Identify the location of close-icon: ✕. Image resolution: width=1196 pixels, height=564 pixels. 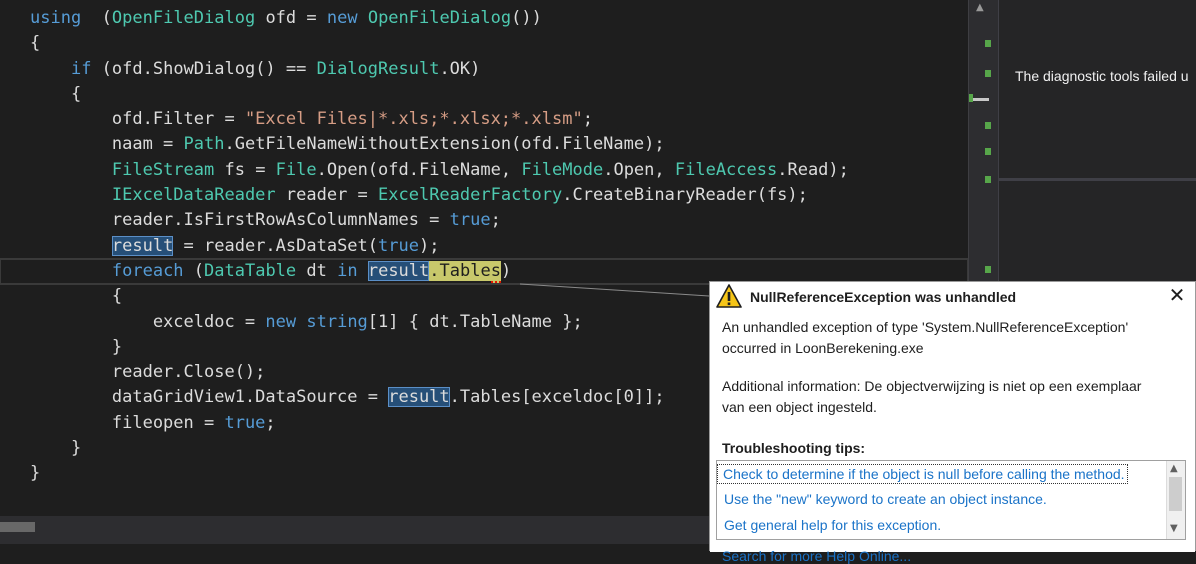
(1177, 296).